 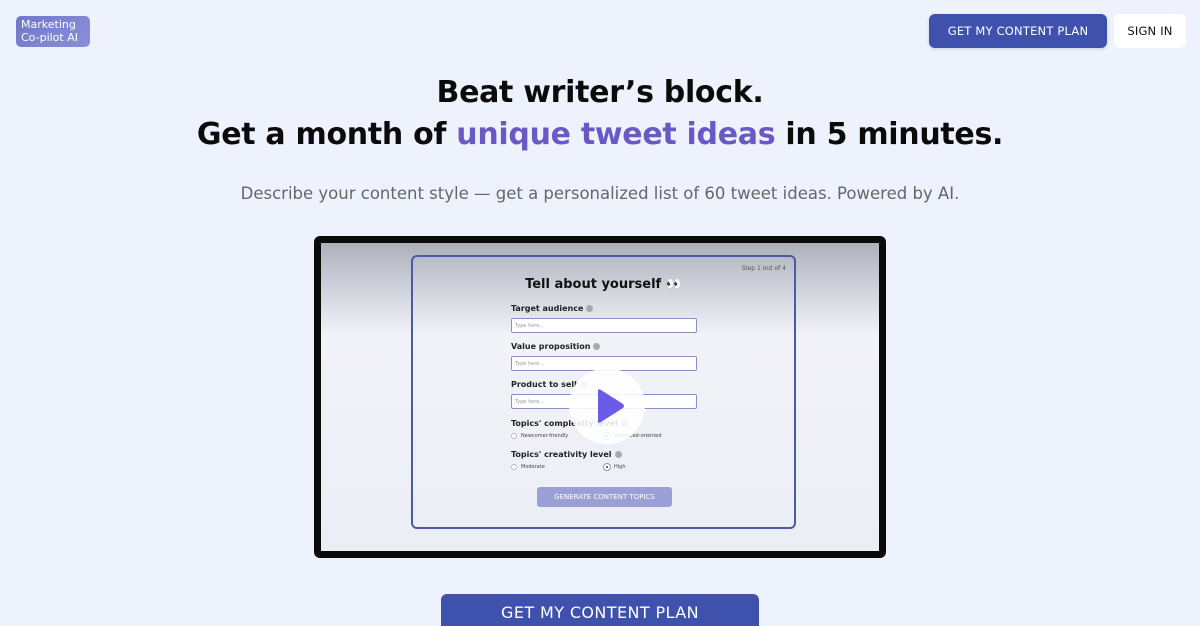 I want to click on radio-selected-icon, so click(x=607, y=467).